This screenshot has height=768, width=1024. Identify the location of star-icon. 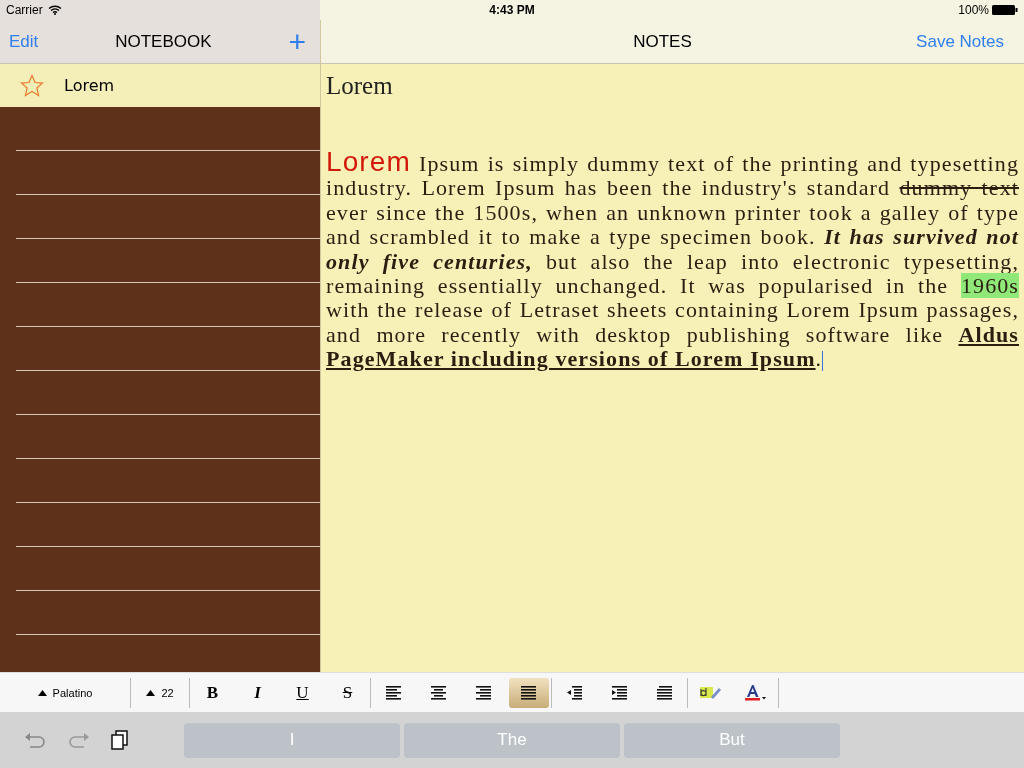
(32, 85).